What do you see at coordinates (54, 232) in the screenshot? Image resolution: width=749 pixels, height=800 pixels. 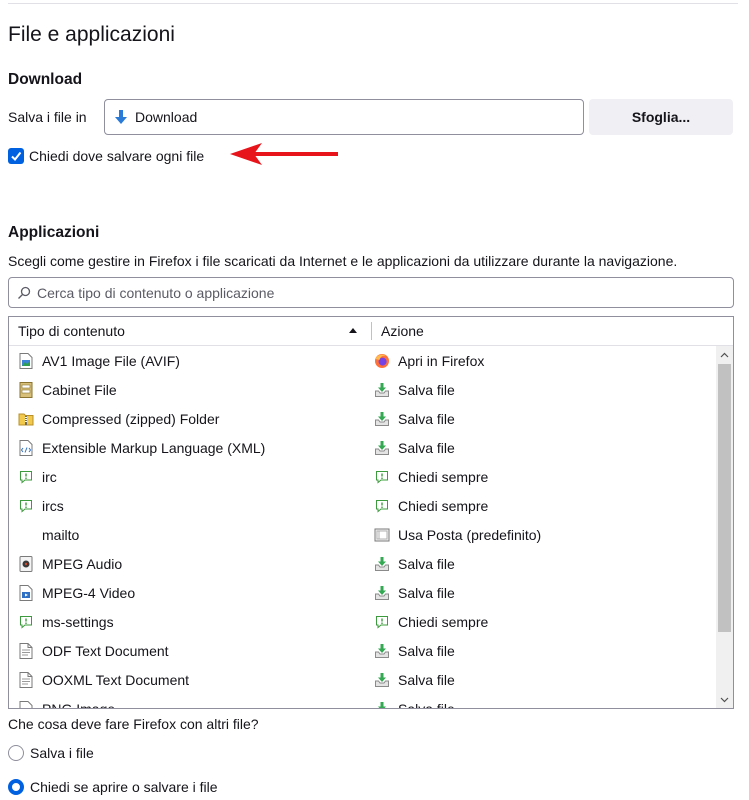 I see `applications-heading: Applicazioni` at bounding box center [54, 232].